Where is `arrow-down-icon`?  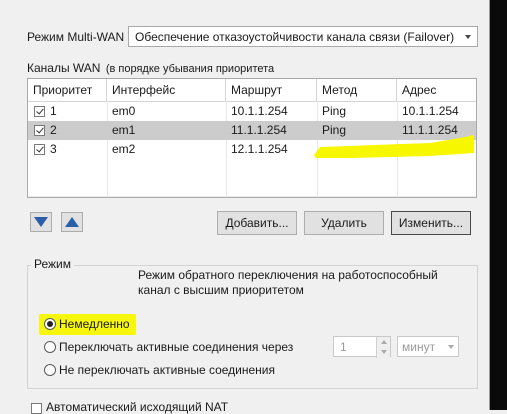
arrow-down-icon is located at coordinates (41, 222).